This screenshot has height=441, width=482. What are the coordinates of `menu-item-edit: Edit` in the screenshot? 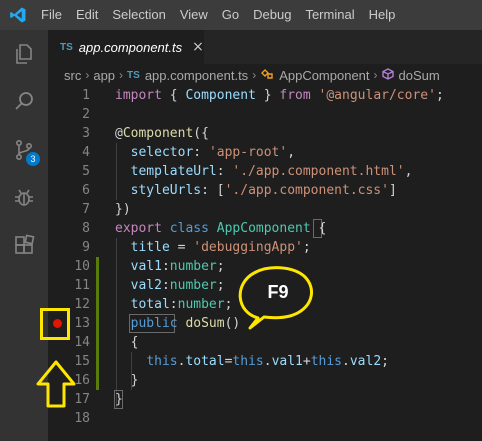 It's located at (87, 15).